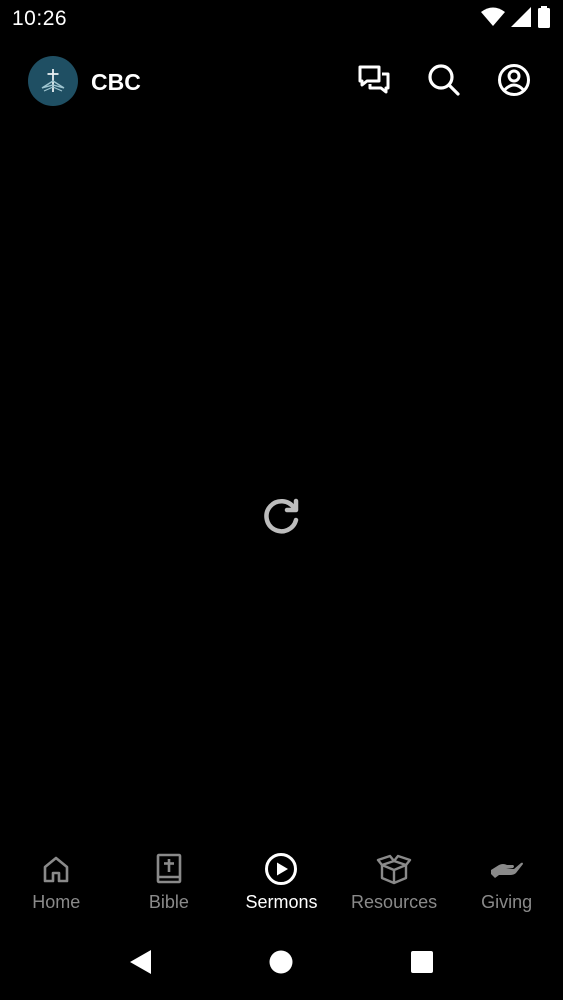  I want to click on giving-hand-icon, so click(507, 869).